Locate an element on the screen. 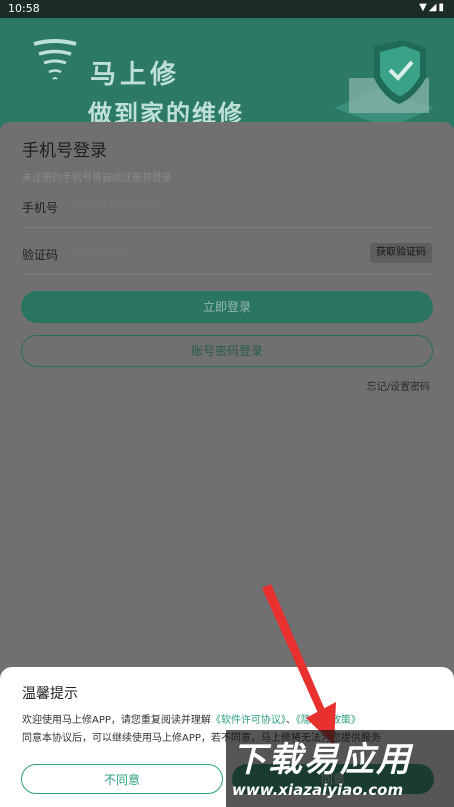  license-link: 《软件许可协议》 is located at coordinates (248, 720).